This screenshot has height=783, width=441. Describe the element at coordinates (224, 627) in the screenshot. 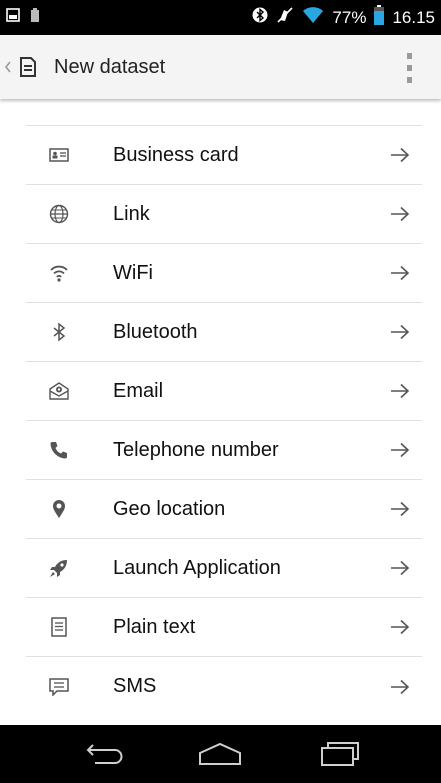

I see `list-item-plain-text: Plain text` at that location.